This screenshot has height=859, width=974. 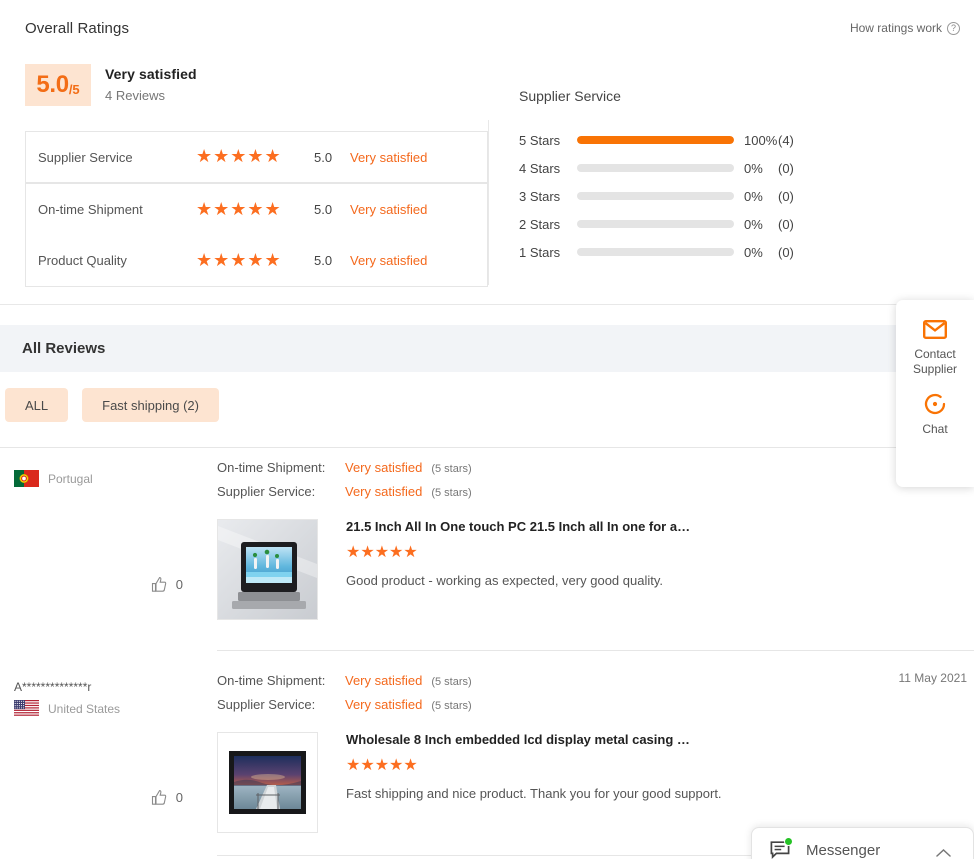 What do you see at coordinates (37, 405) in the screenshot?
I see `review-filter-chip: ALL` at bounding box center [37, 405].